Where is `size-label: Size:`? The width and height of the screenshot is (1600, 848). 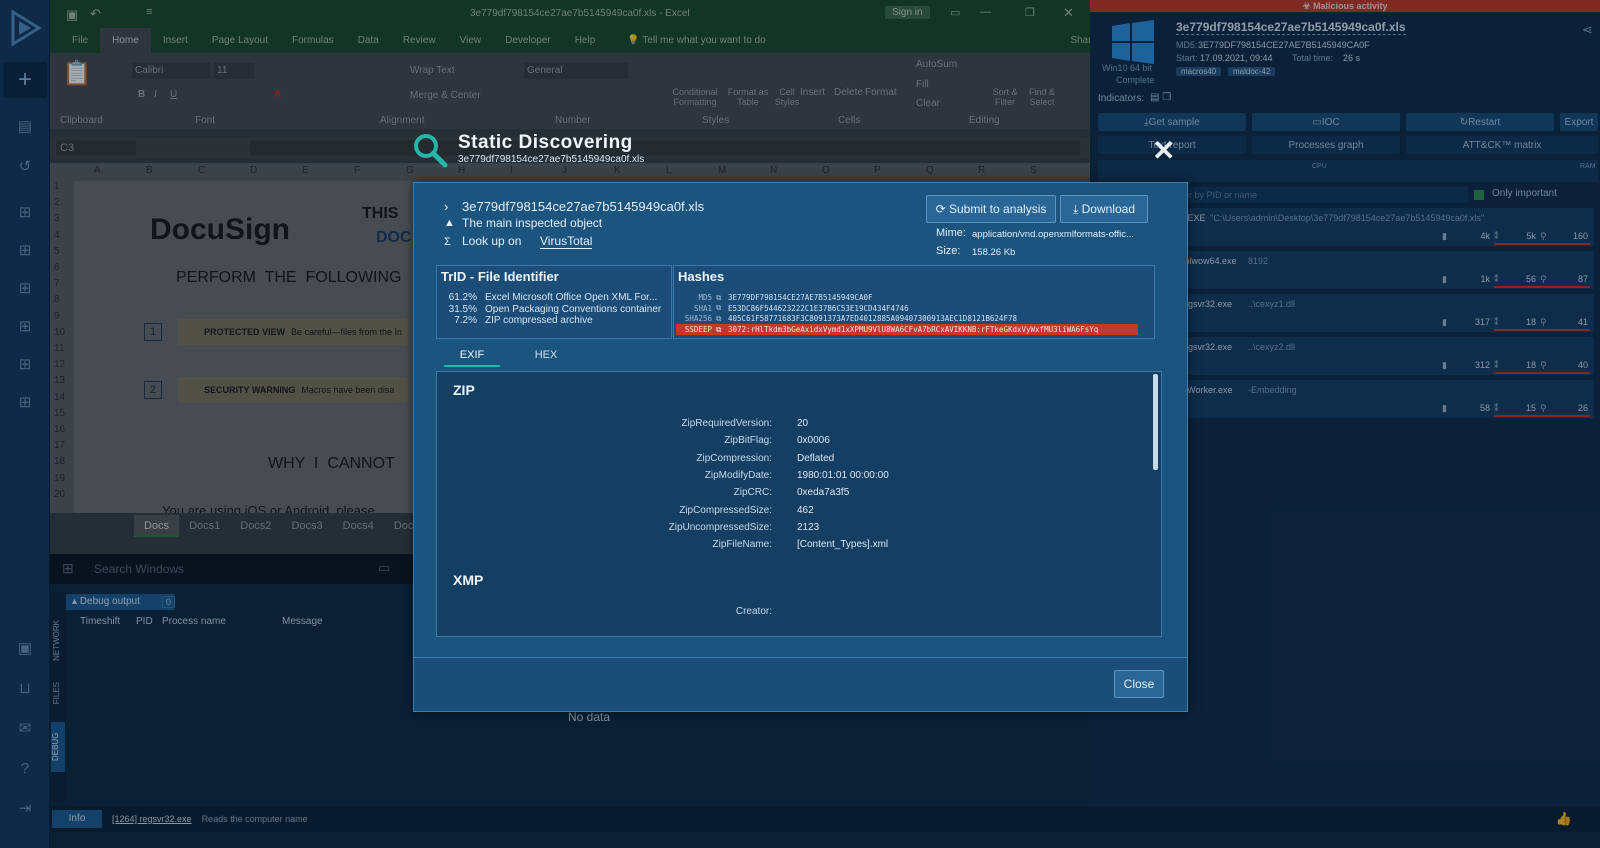
size-label: Size: is located at coordinates (948, 251).